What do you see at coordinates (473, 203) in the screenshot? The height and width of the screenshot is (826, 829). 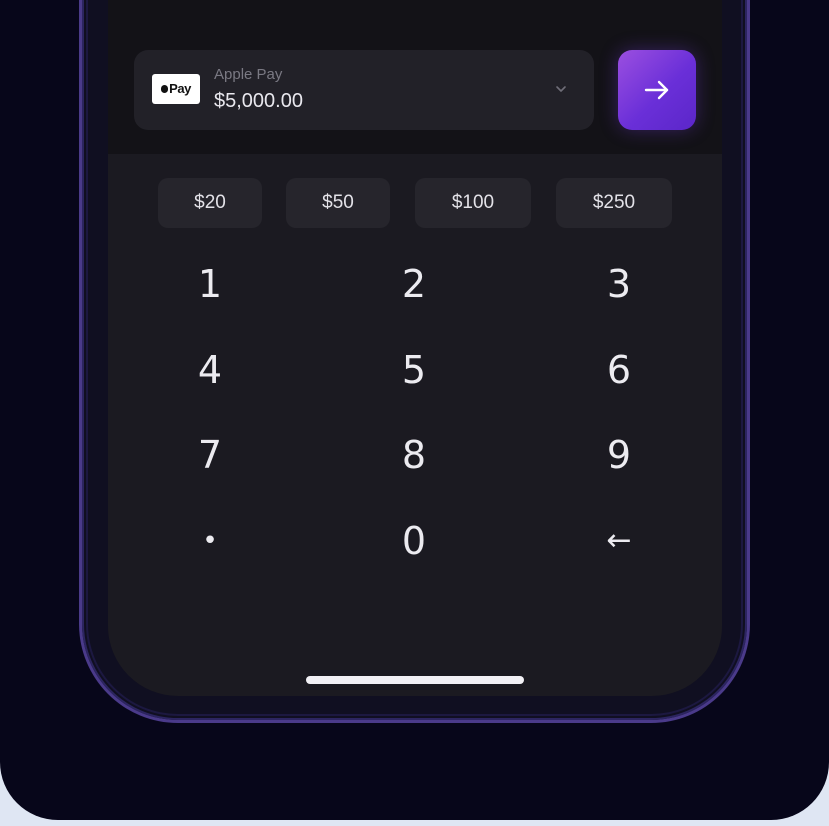 I see `quick-amount-chip: $100` at bounding box center [473, 203].